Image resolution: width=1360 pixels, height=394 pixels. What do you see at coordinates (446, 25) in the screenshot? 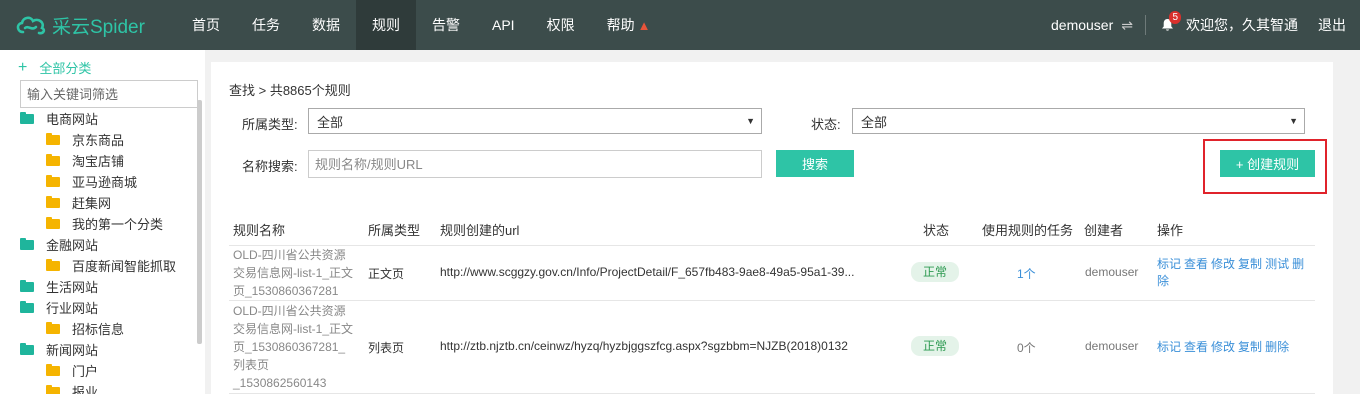
I see `nav-alerts: 告警` at bounding box center [446, 25].